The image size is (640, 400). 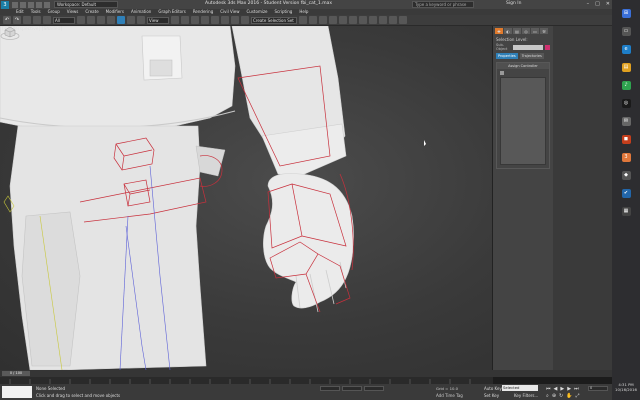 What do you see at coordinates (81, 20) in the screenshot?
I see `select-object-icon` at bounding box center [81, 20].